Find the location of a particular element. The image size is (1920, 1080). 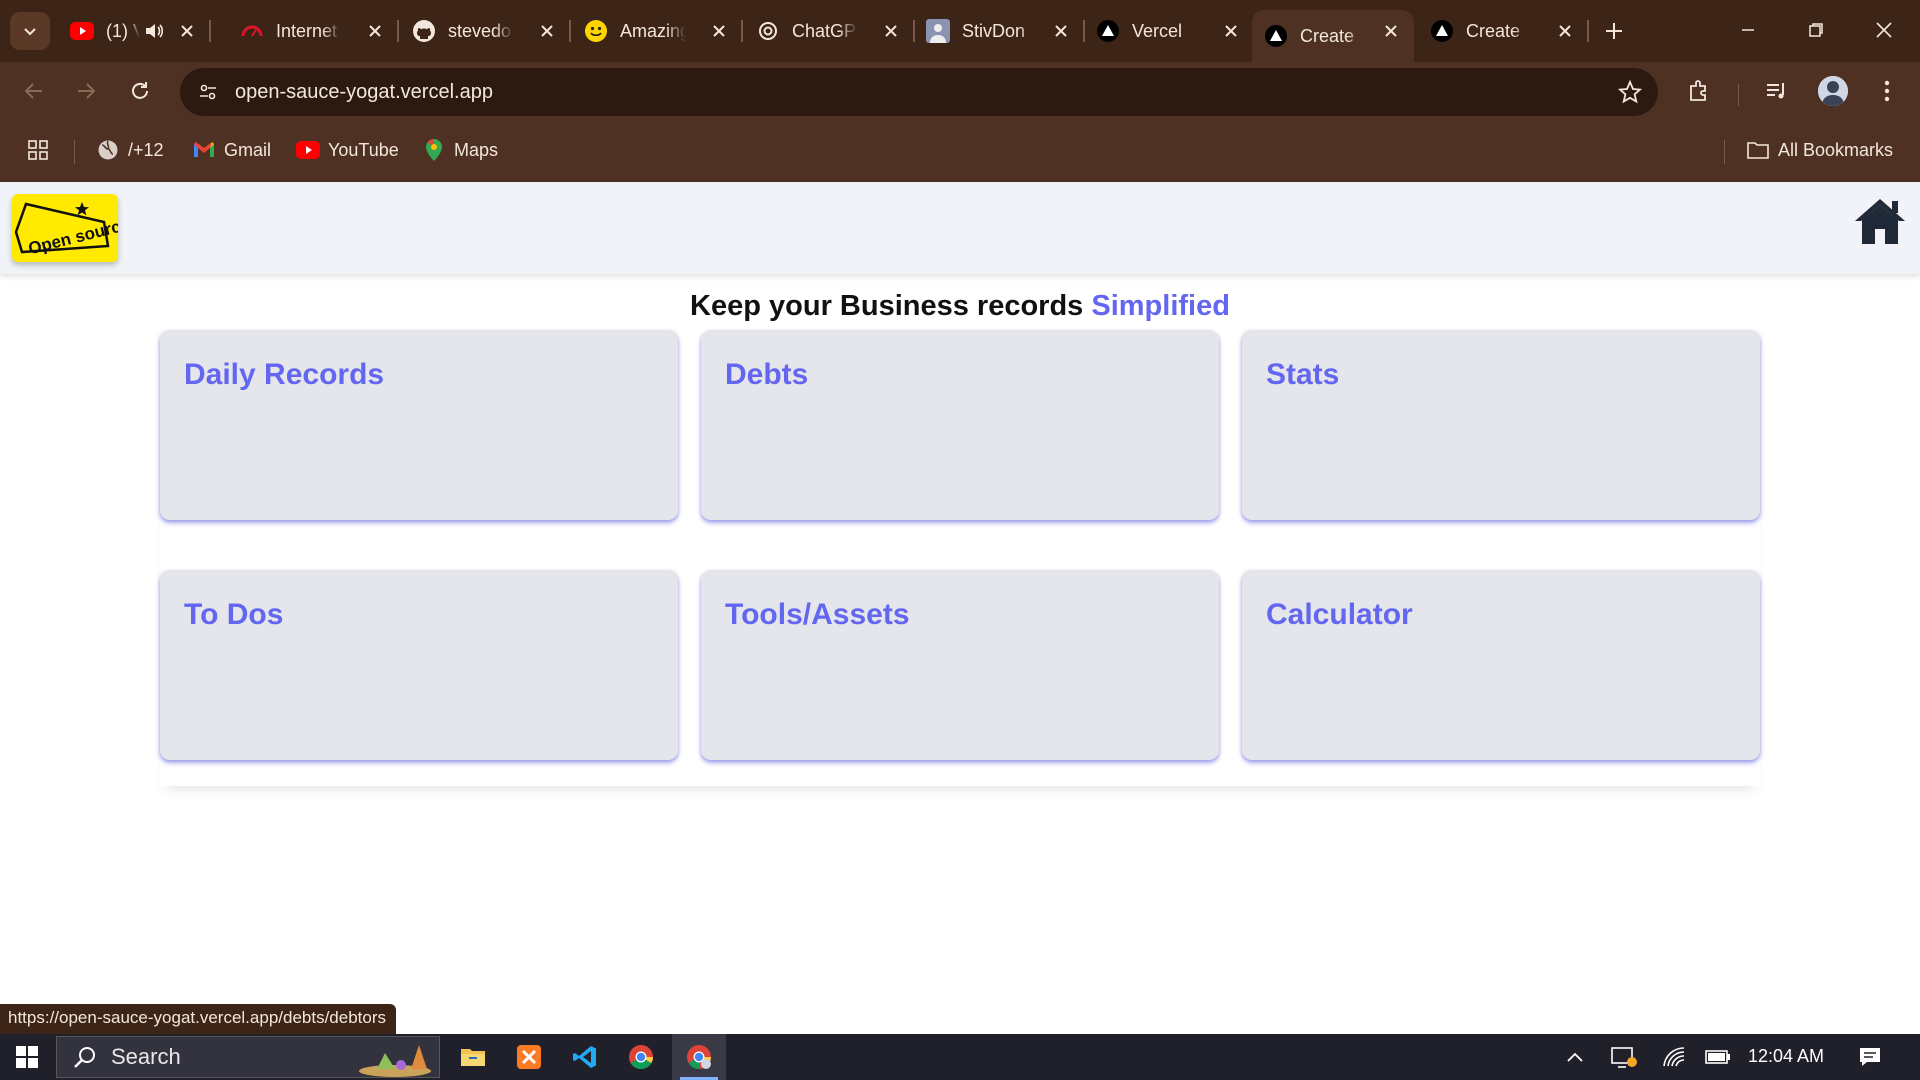

security-alert-icon is located at coordinates (1624, 1057).